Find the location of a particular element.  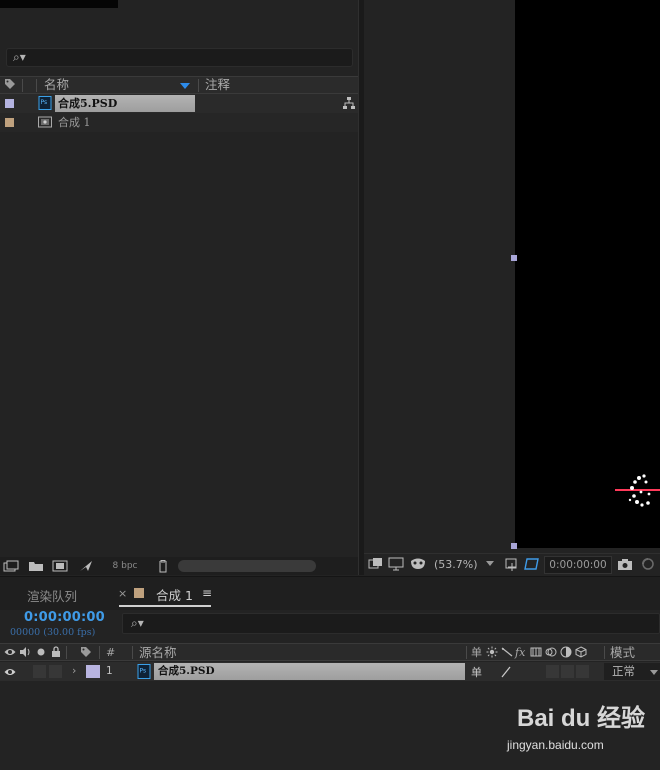

timeline-timecode: 0:00:00:00 is located at coordinates (64, 617).